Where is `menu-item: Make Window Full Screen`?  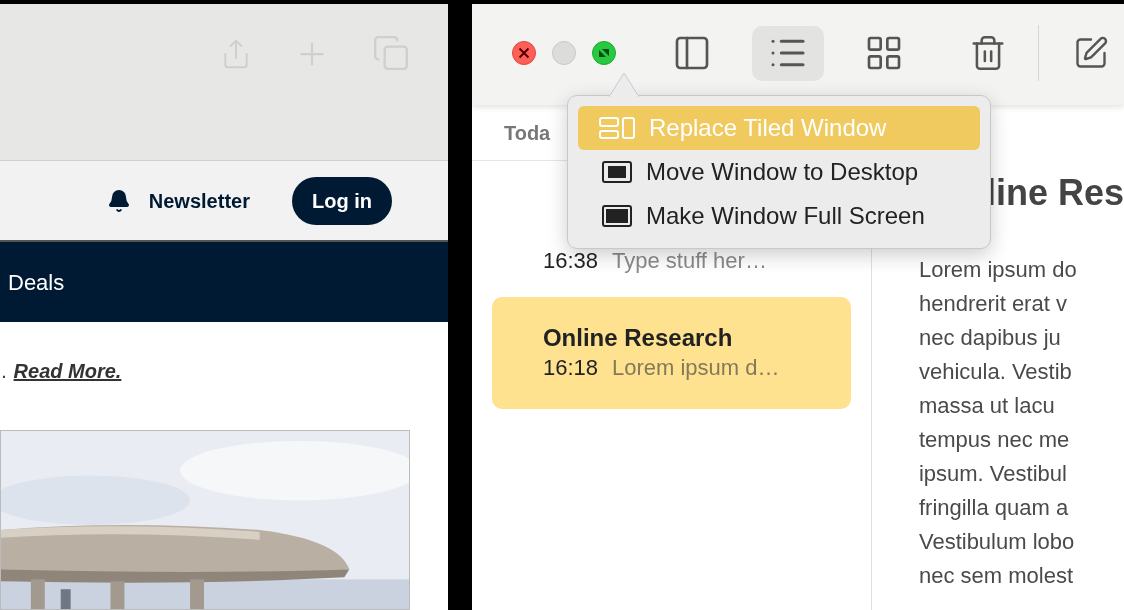 menu-item: Make Window Full Screen is located at coordinates (779, 216).